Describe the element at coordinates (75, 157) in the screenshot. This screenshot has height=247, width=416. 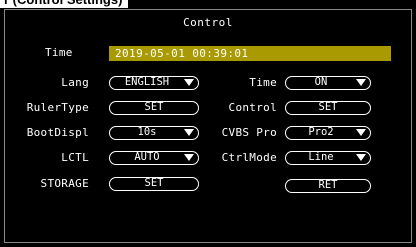
I see `lctl-label: LCTL` at that location.